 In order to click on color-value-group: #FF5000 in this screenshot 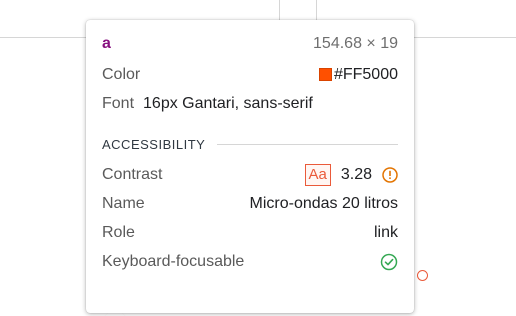, I will do `click(358, 74)`.